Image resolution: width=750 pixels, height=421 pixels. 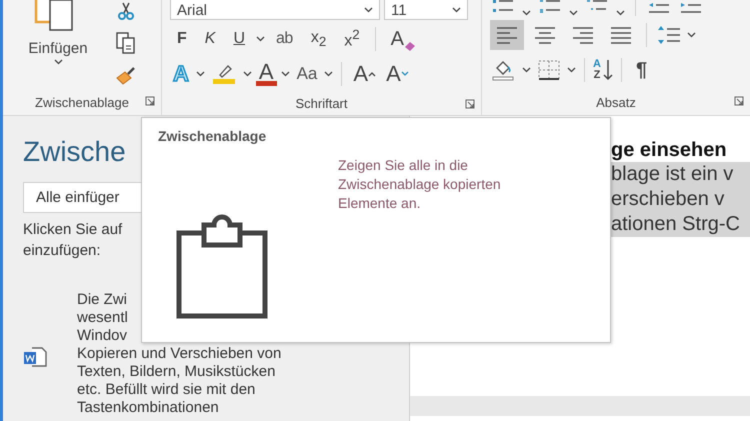 I want to click on selected-text: ationen Strg-C, so click(x=676, y=224).